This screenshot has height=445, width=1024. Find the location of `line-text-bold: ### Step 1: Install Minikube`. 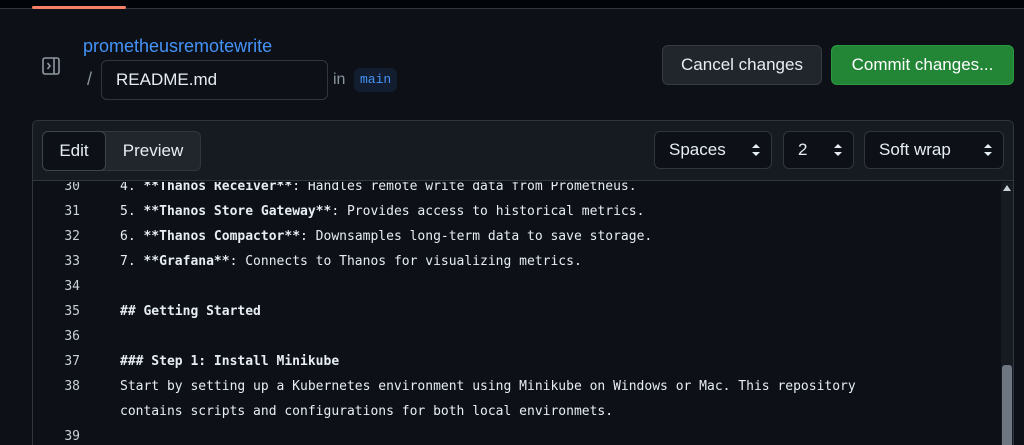

line-text-bold: ### Step 1: Install Minikube is located at coordinates (230, 361).